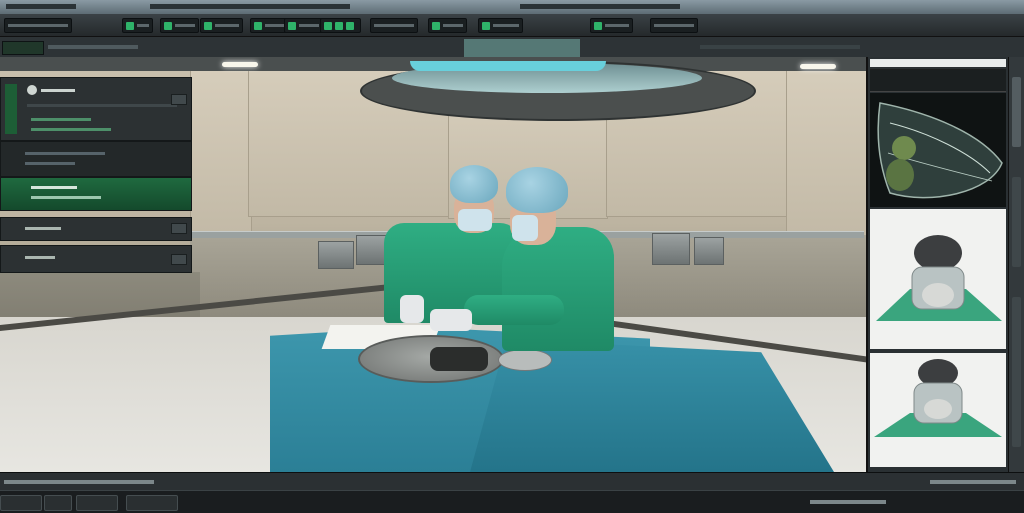 This screenshot has height=513, width=1024. Describe the element at coordinates (512, 7) in the screenshot. I see `title-bar` at that location.